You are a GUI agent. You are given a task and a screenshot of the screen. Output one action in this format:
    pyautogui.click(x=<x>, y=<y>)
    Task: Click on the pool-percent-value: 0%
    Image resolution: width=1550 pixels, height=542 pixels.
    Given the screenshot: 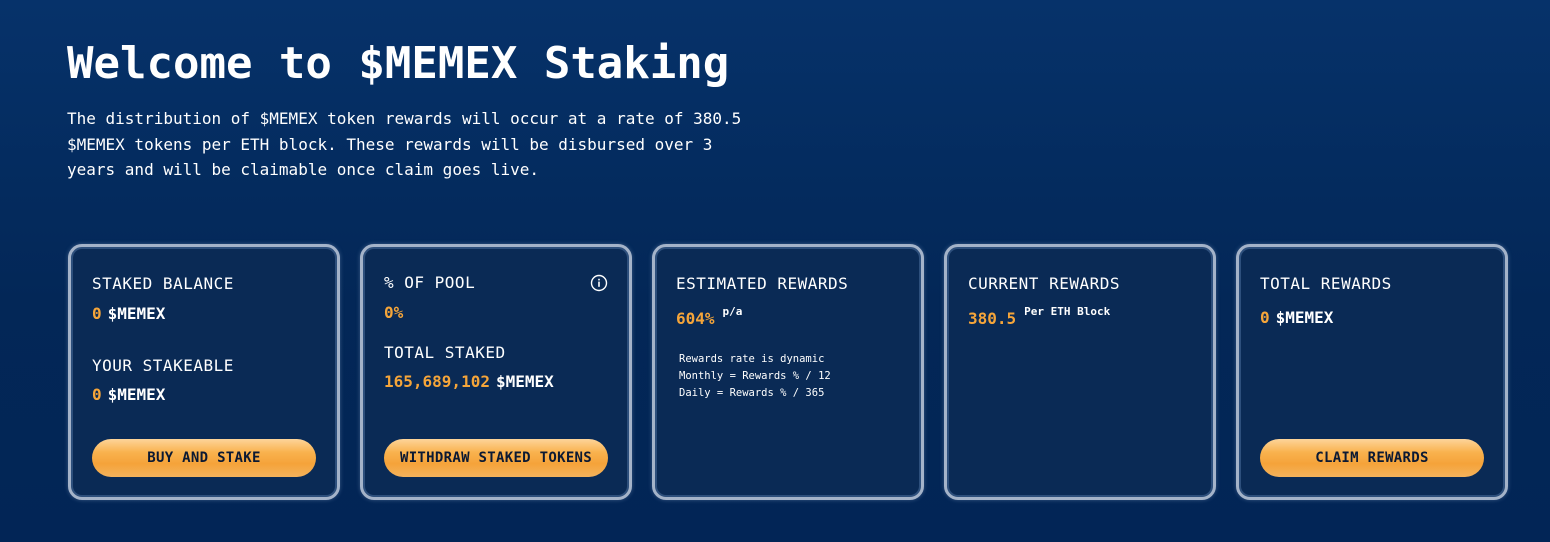 What is the action you would take?
    pyautogui.click(x=394, y=312)
    